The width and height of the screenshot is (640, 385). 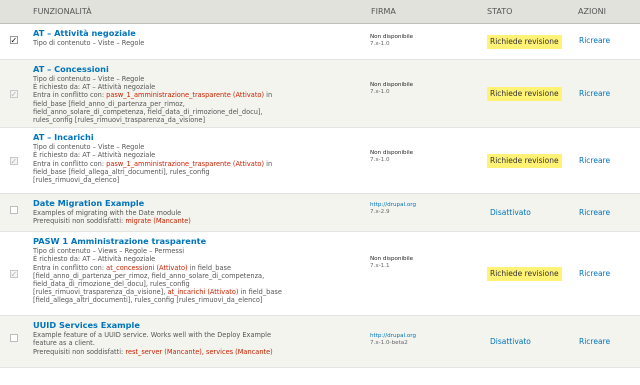 I want to click on table-header: FUNZIONALITÀ FIRMA STATO AZIONI, so click(x=320, y=12).